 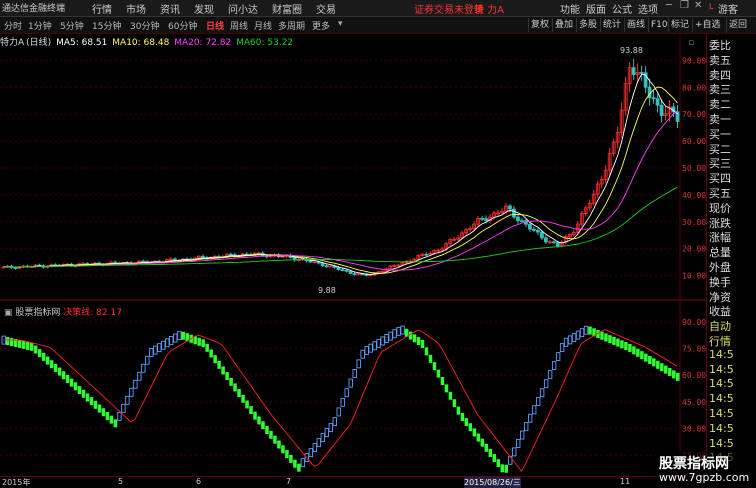 I want to click on indicator-icon: ▣, so click(x=8, y=313).